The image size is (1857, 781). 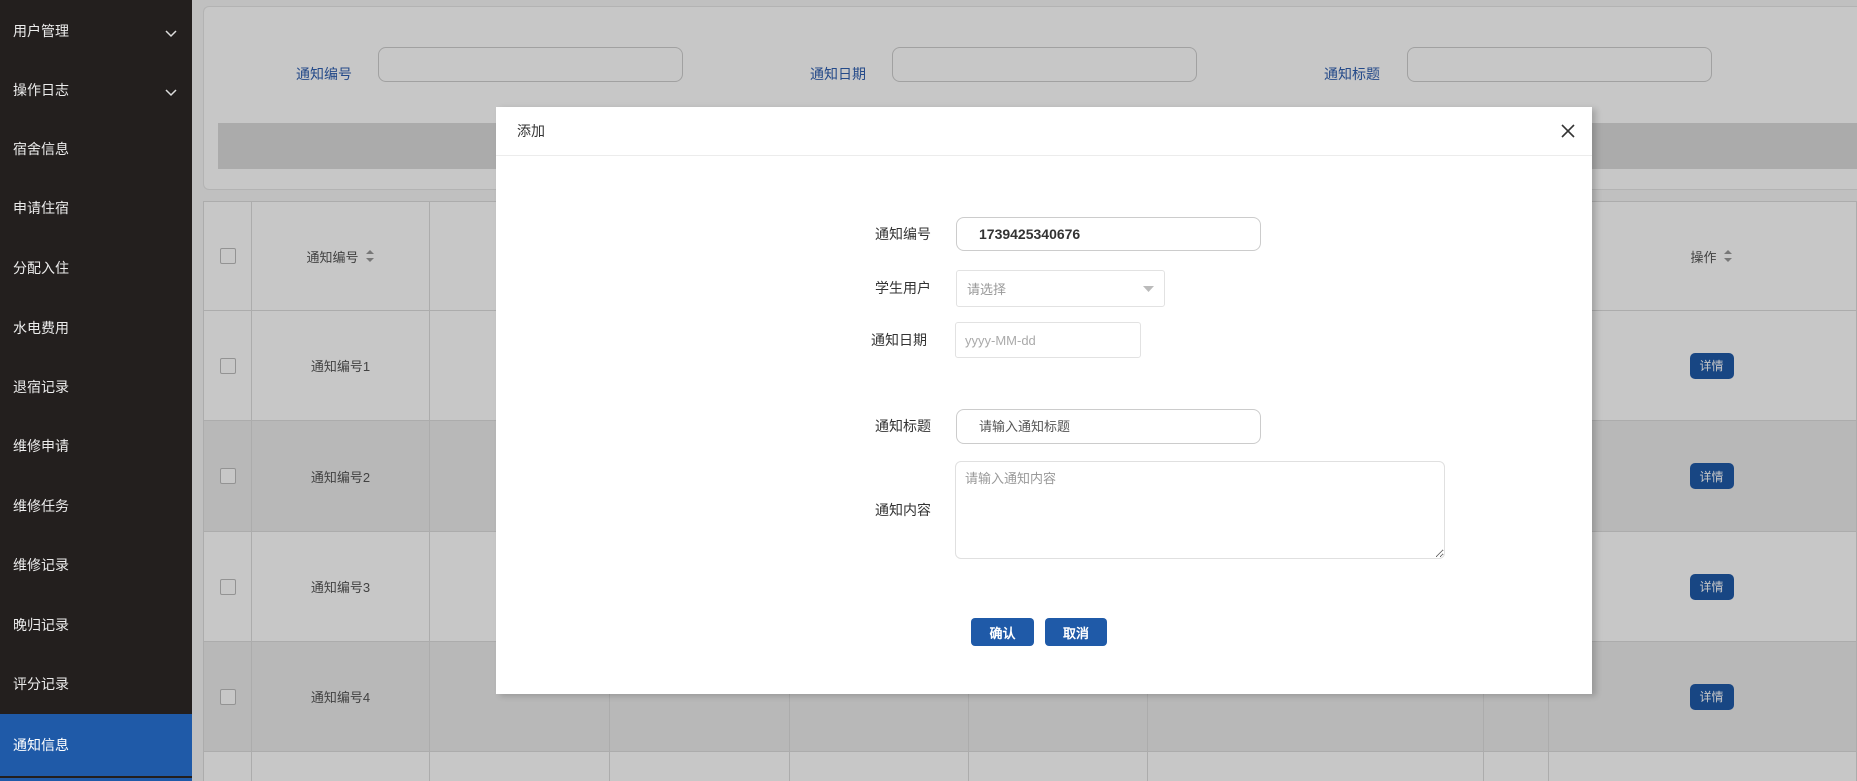 What do you see at coordinates (96, 625) in the screenshot?
I see `sidebar-item-late-return-records: 晚归记录` at bounding box center [96, 625].